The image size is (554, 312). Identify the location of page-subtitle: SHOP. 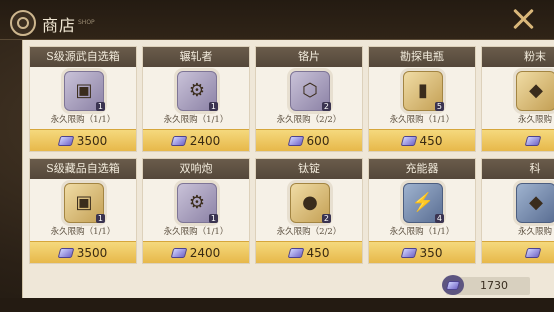
(86, 22).